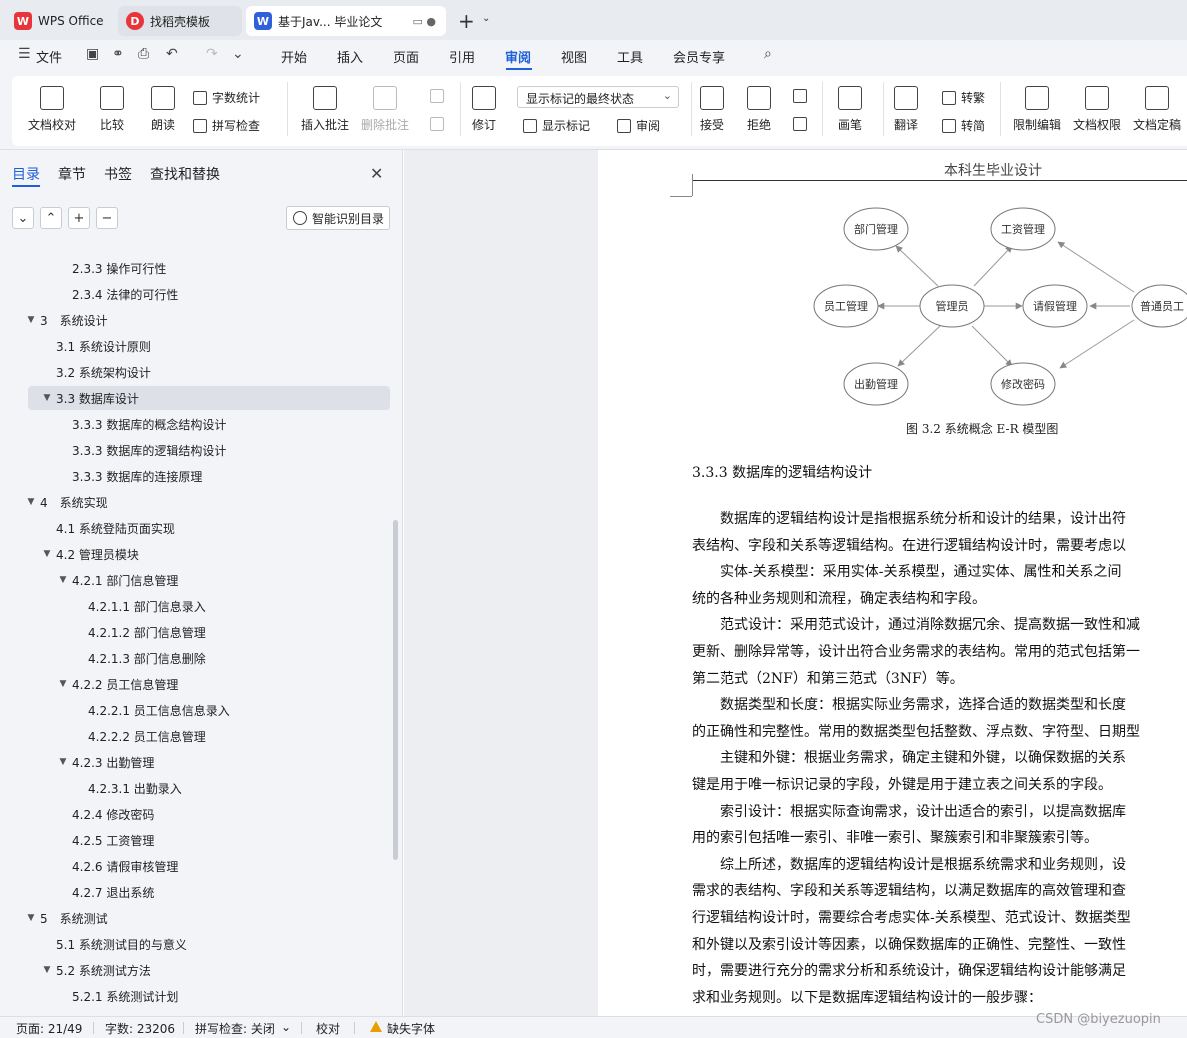 The height and width of the screenshot is (1038, 1187). What do you see at coordinates (118, 174) in the screenshot?
I see `nav-tab-bookmark: 书签` at bounding box center [118, 174].